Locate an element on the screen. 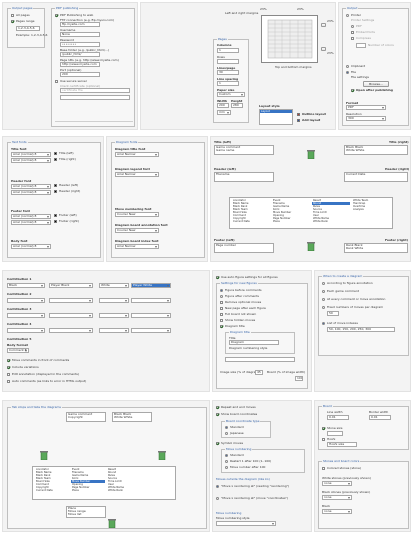 The width and height of the screenshot is (413, 535). numbering-style-select is located at coordinates (246, 523).